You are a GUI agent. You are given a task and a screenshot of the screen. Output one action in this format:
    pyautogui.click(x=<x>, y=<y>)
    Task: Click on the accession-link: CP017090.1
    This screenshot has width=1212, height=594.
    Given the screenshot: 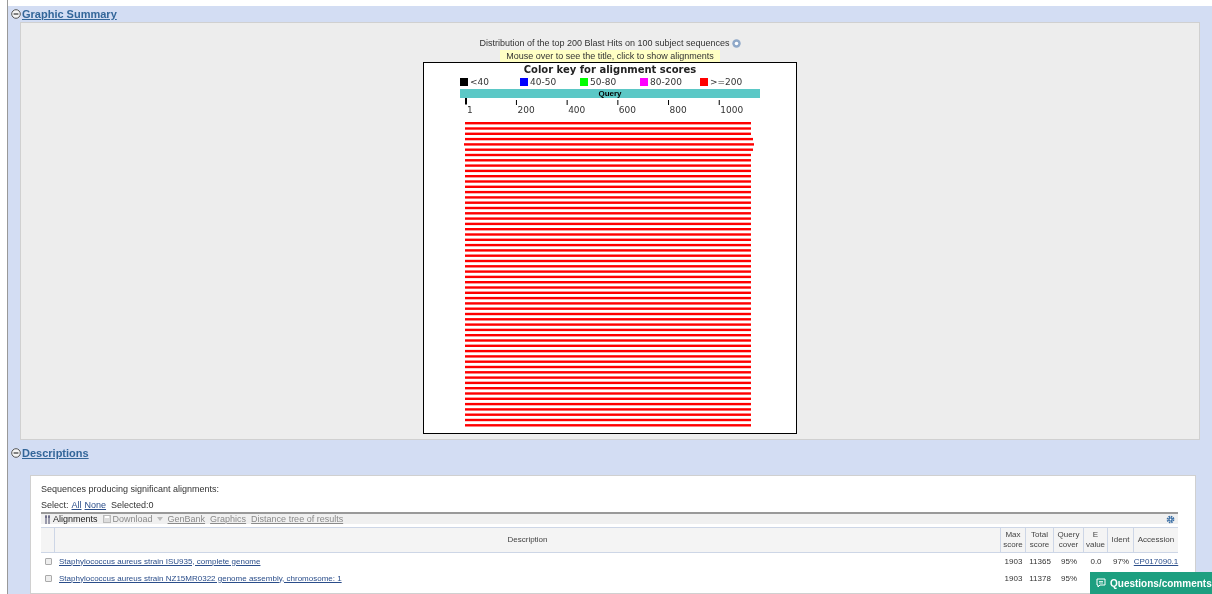 What is the action you would take?
    pyautogui.click(x=1156, y=561)
    